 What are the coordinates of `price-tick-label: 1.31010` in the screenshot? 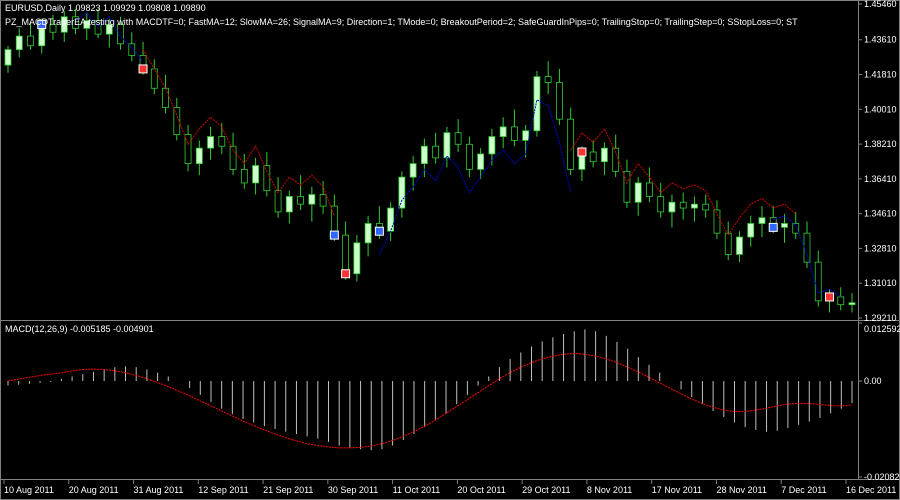 It's located at (880, 283).